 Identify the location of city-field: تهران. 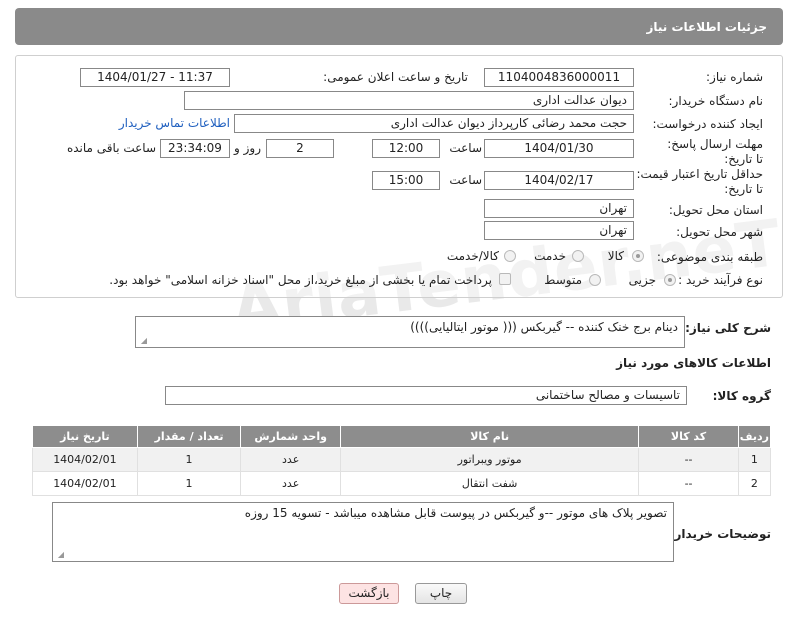
(559, 230).